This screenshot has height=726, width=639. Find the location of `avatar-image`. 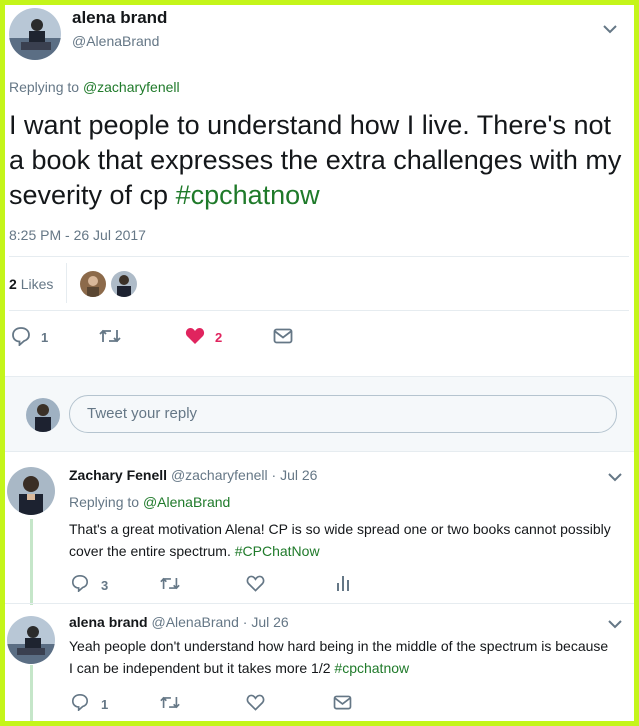

avatar-image is located at coordinates (35, 34).